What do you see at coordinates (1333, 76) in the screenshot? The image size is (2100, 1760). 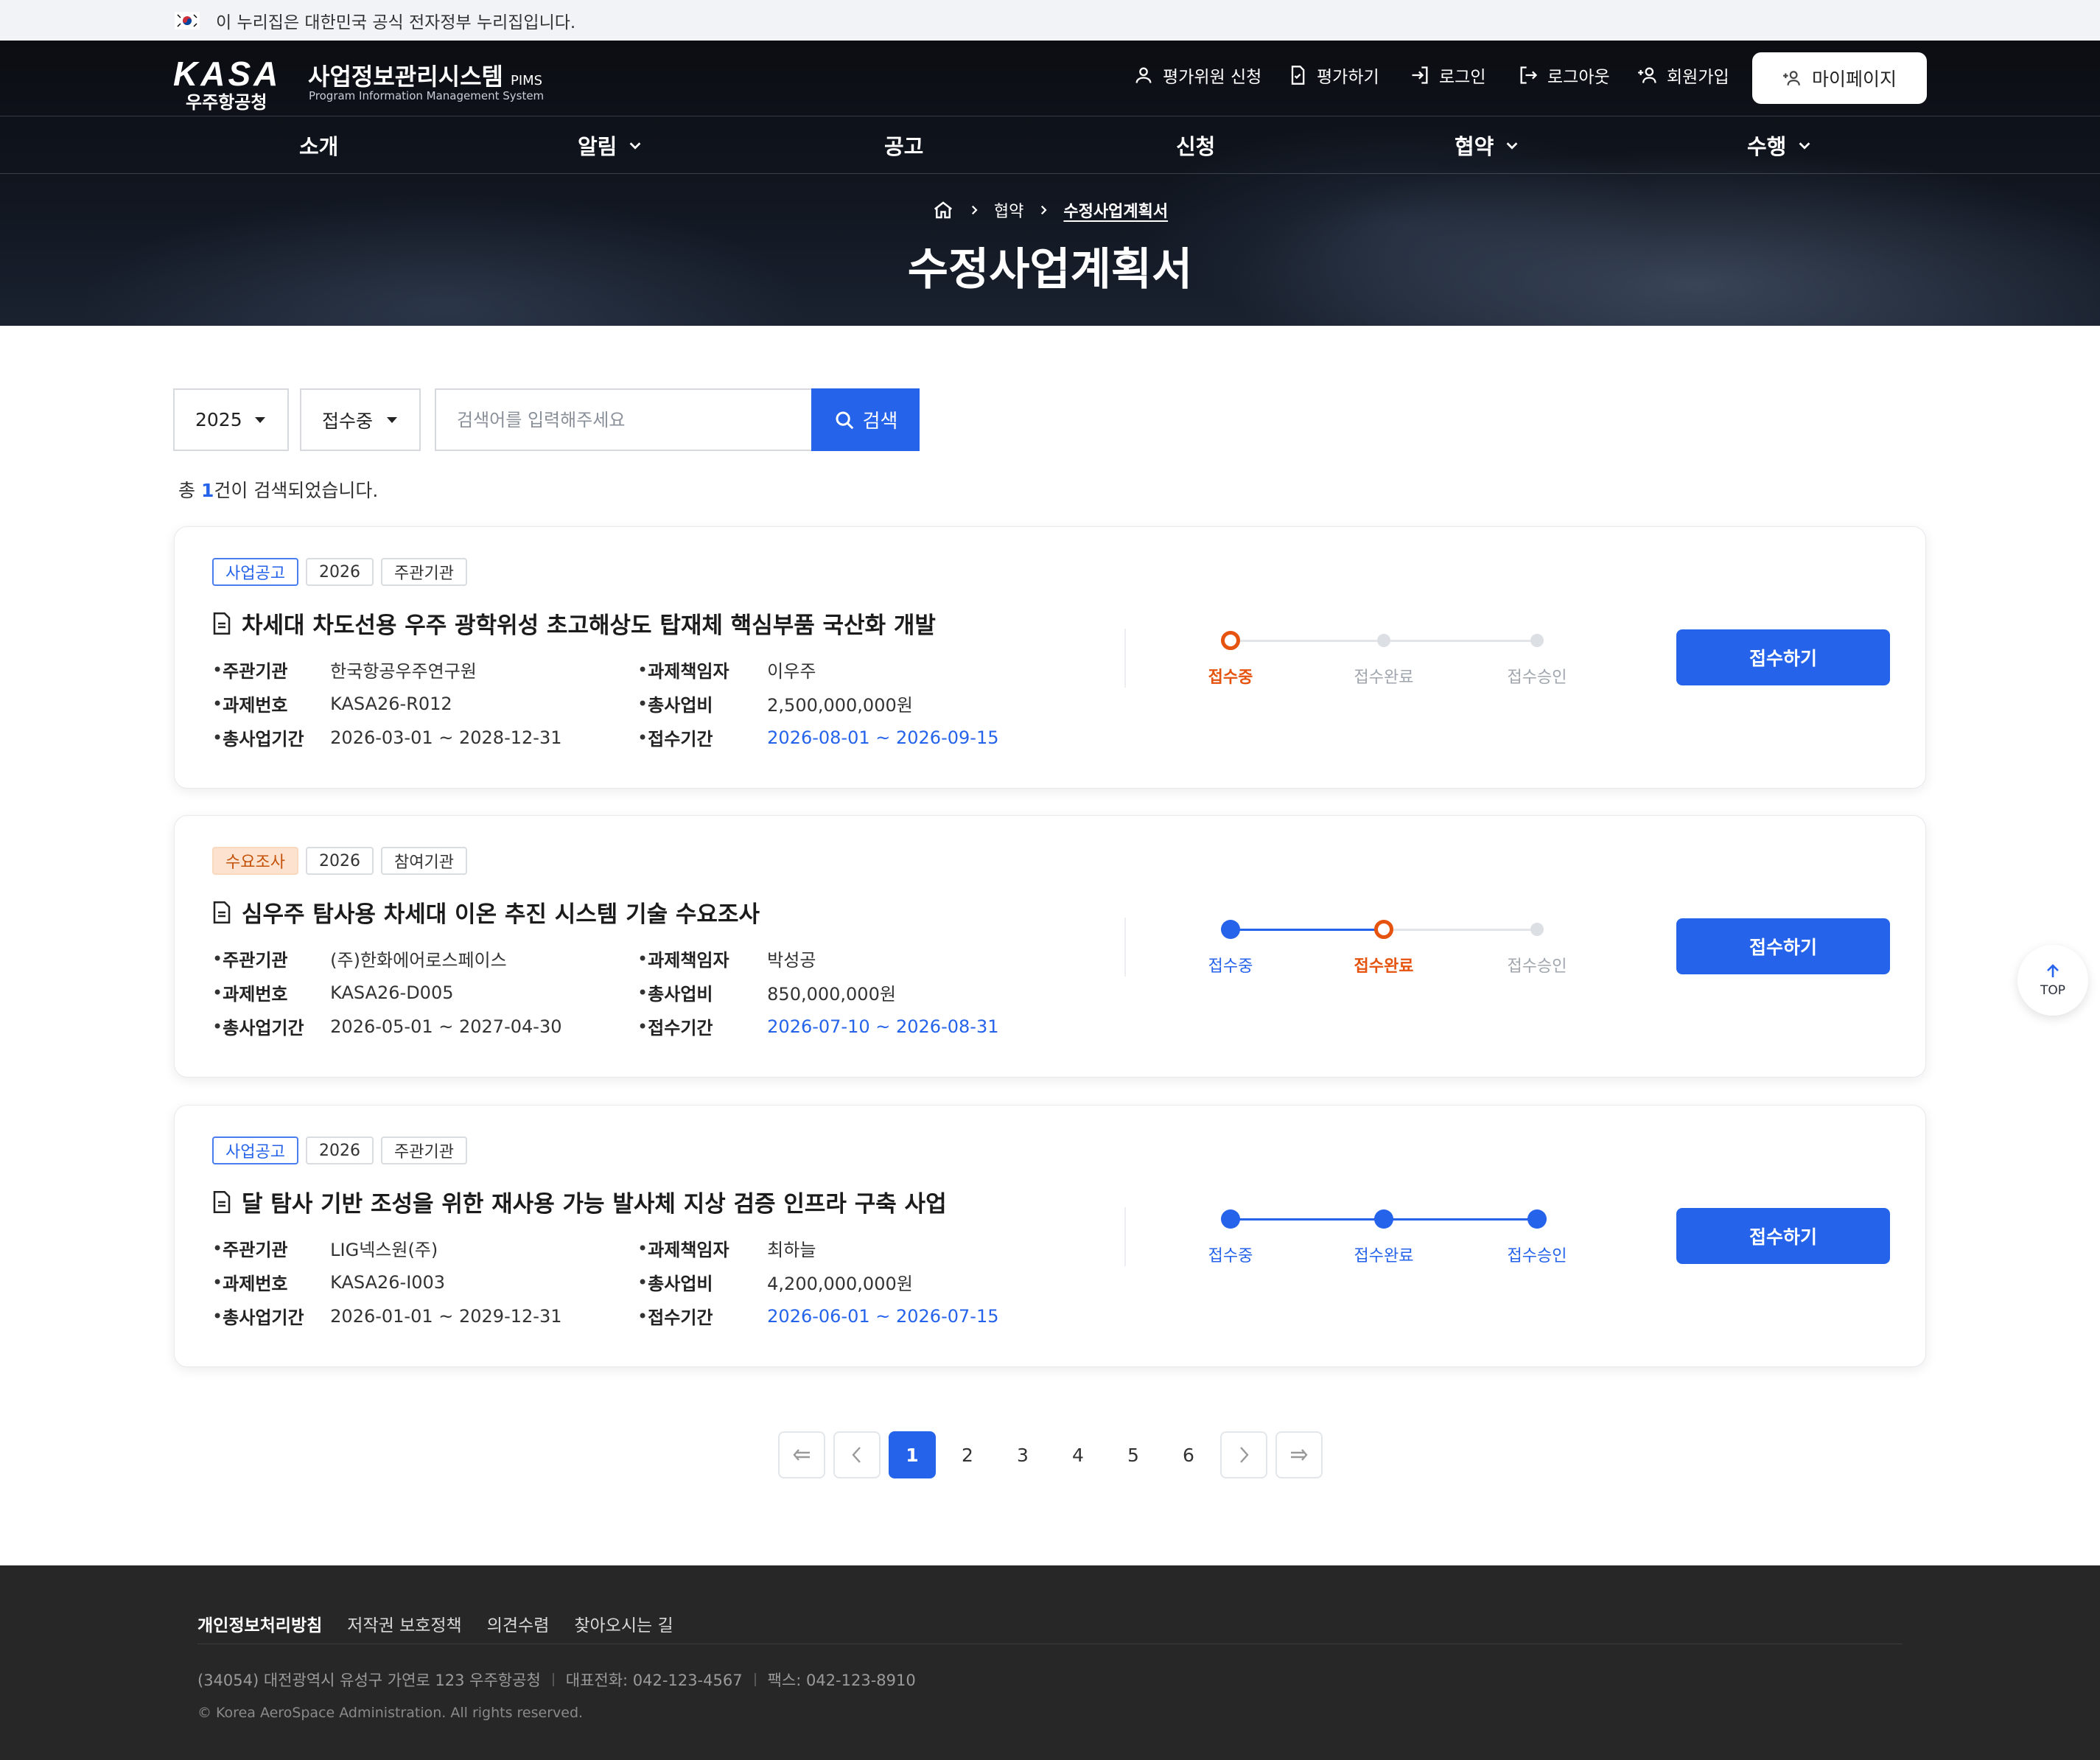 I see `util-link-evaluate: 평가하기` at bounding box center [1333, 76].